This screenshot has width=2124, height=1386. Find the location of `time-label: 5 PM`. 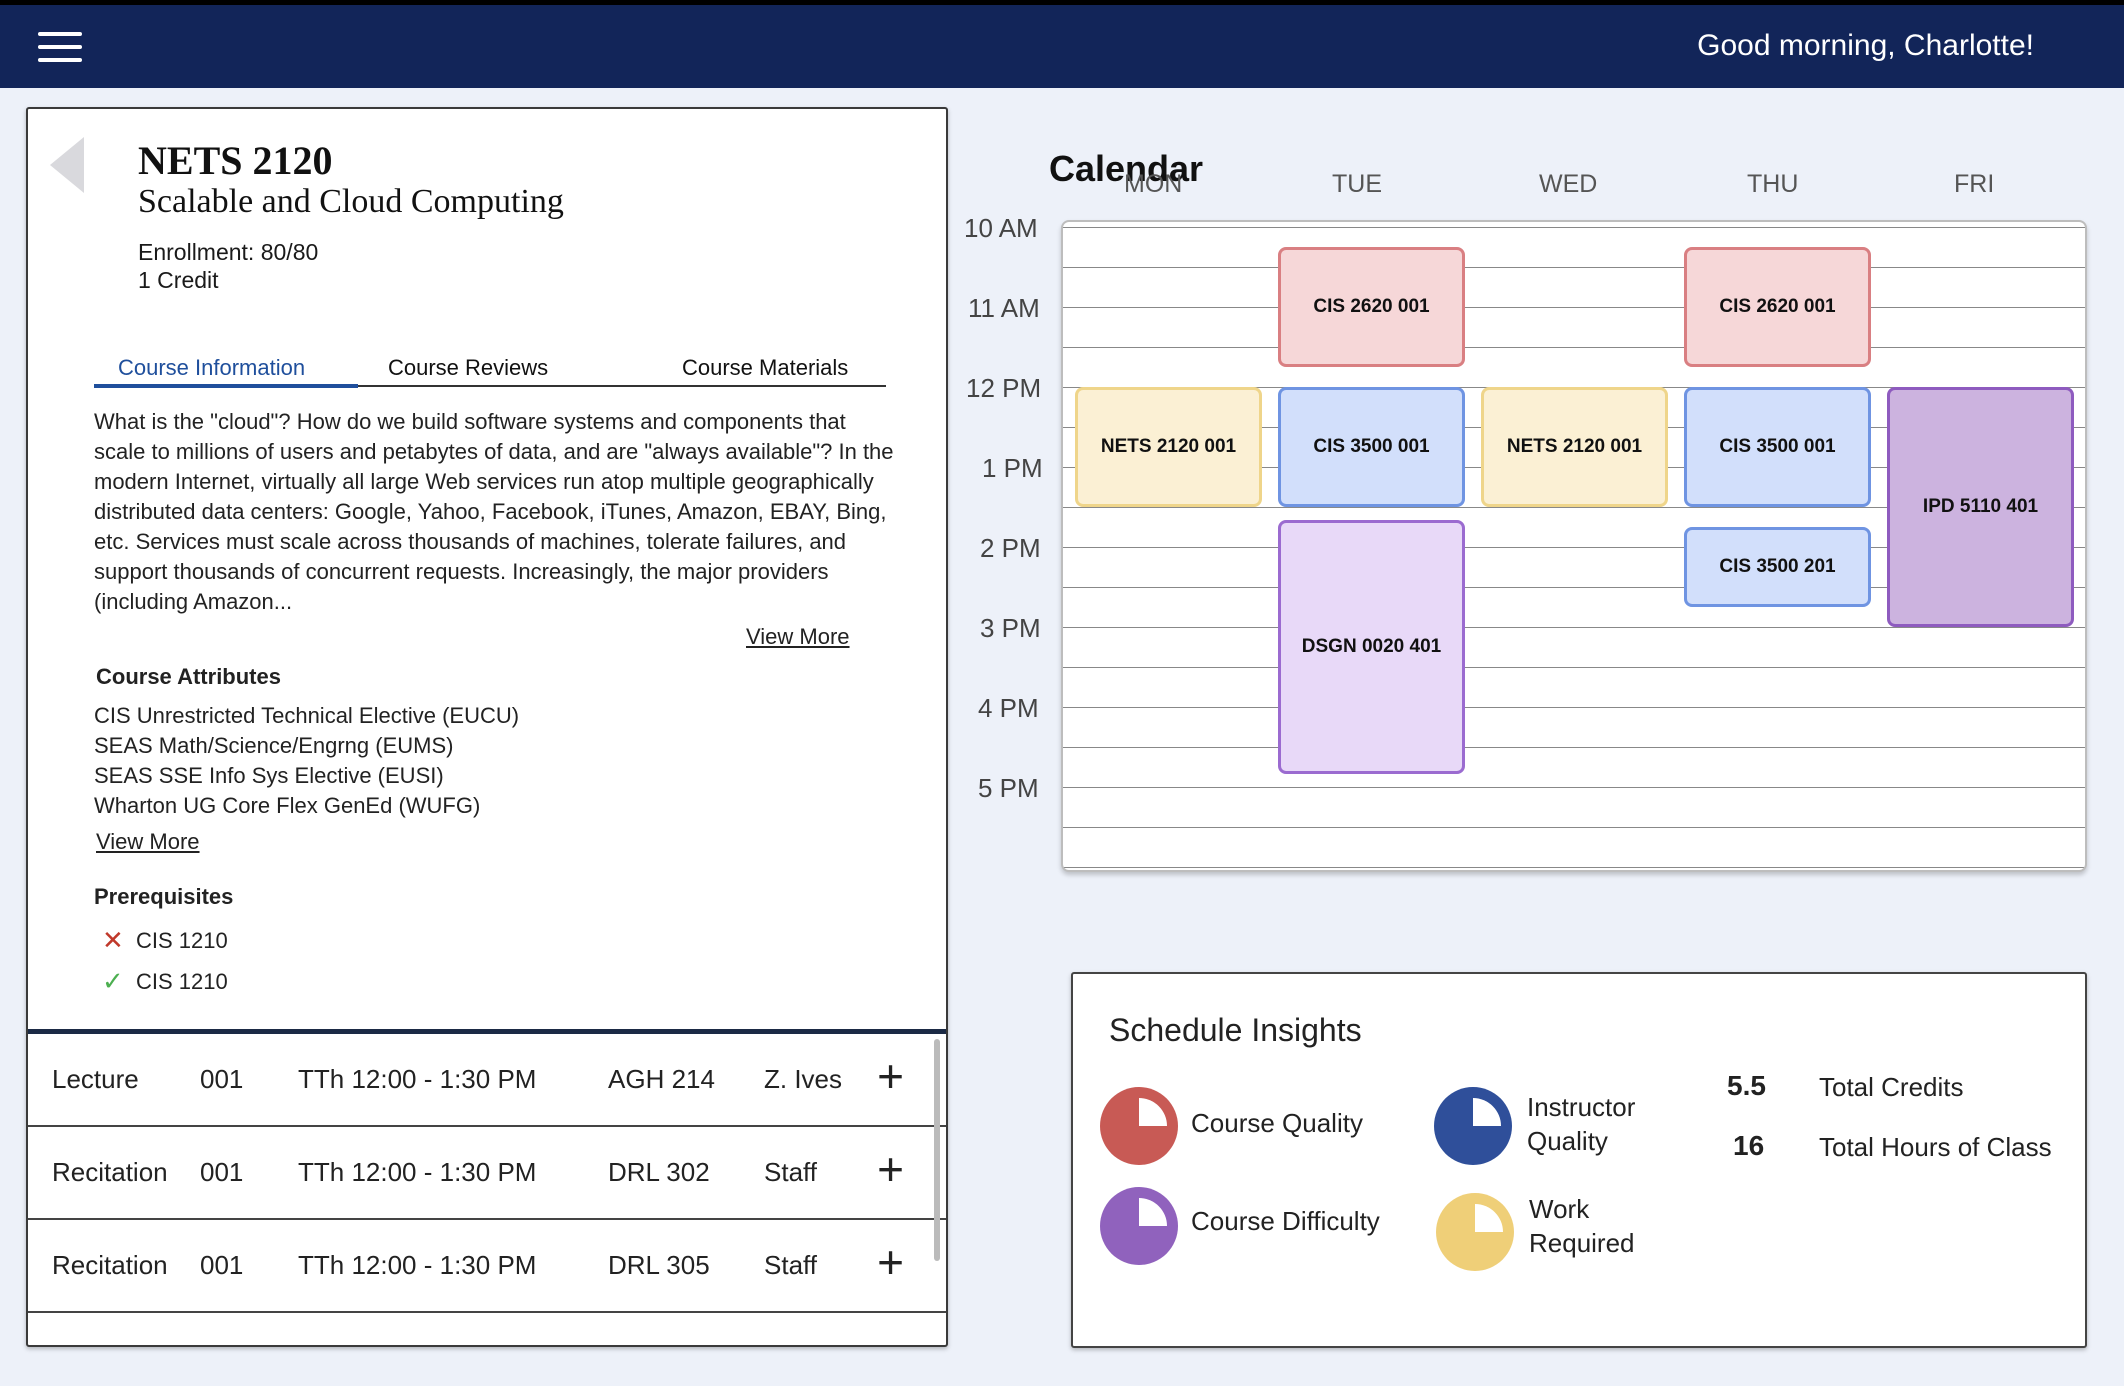

time-label: 5 PM is located at coordinates (1008, 788).